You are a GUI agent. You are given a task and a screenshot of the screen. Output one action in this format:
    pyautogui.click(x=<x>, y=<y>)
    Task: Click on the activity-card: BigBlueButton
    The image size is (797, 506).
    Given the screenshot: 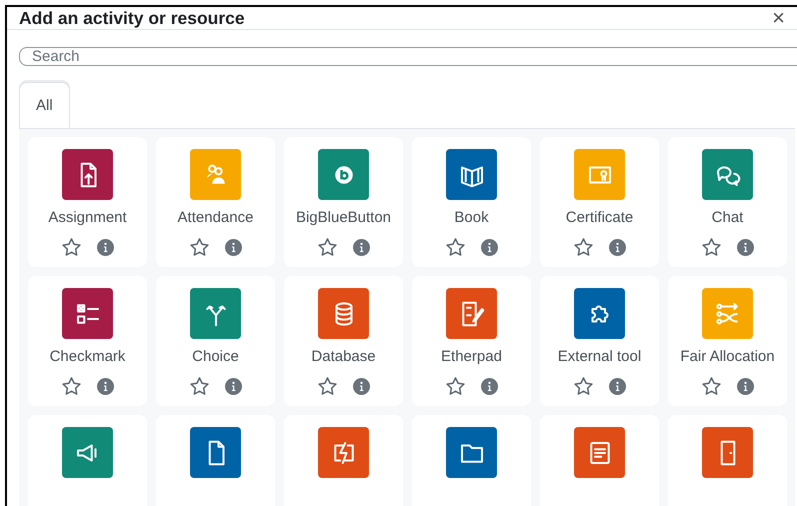 What is the action you would take?
    pyautogui.click(x=343, y=202)
    